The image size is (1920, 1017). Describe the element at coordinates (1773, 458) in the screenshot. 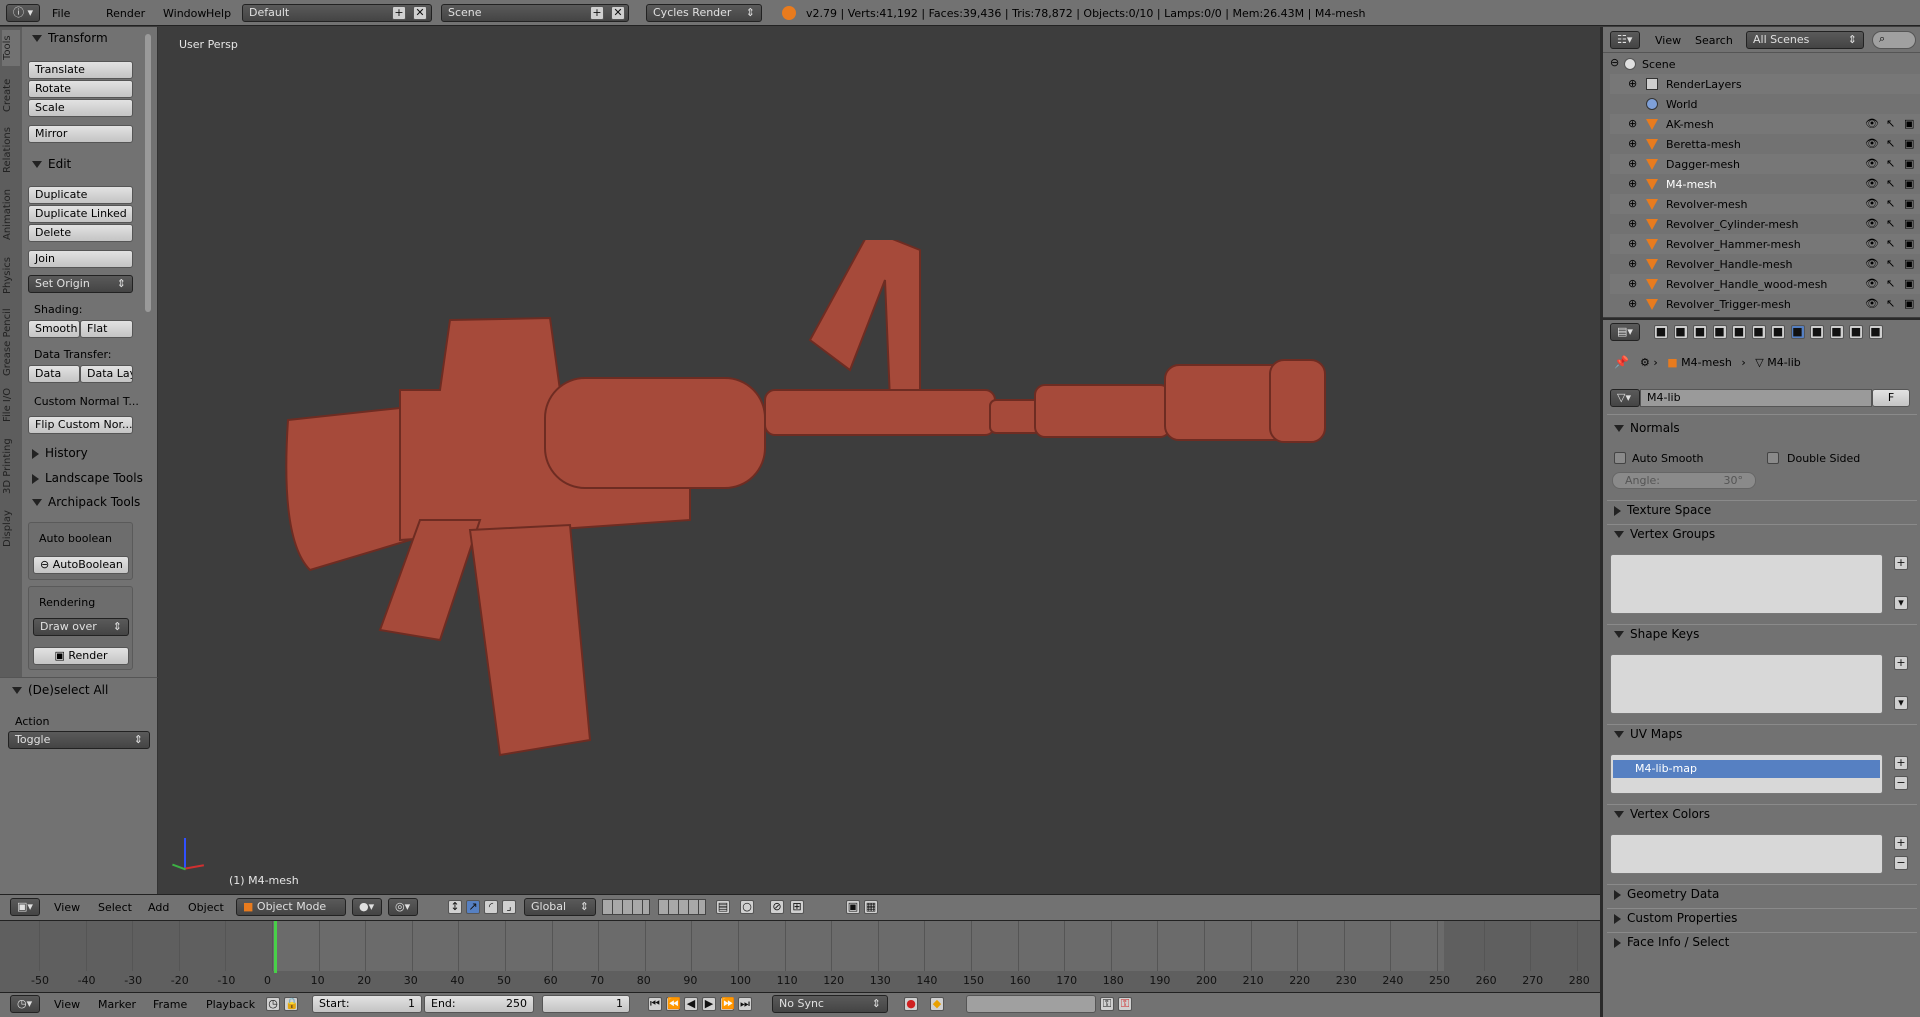

I see `double-sided-checkbox` at that location.